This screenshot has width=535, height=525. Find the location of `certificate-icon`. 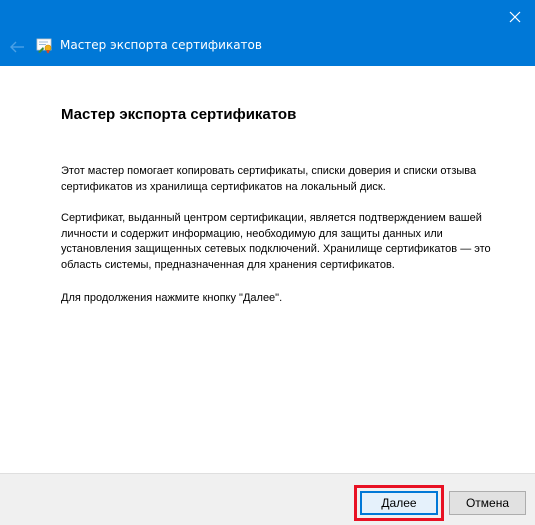

certificate-icon is located at coordinates (44, 46).